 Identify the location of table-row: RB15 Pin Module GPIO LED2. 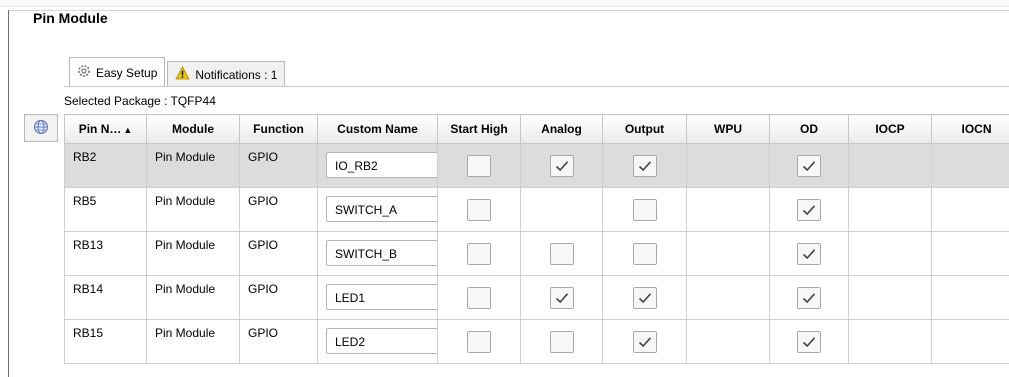
(536, 341).